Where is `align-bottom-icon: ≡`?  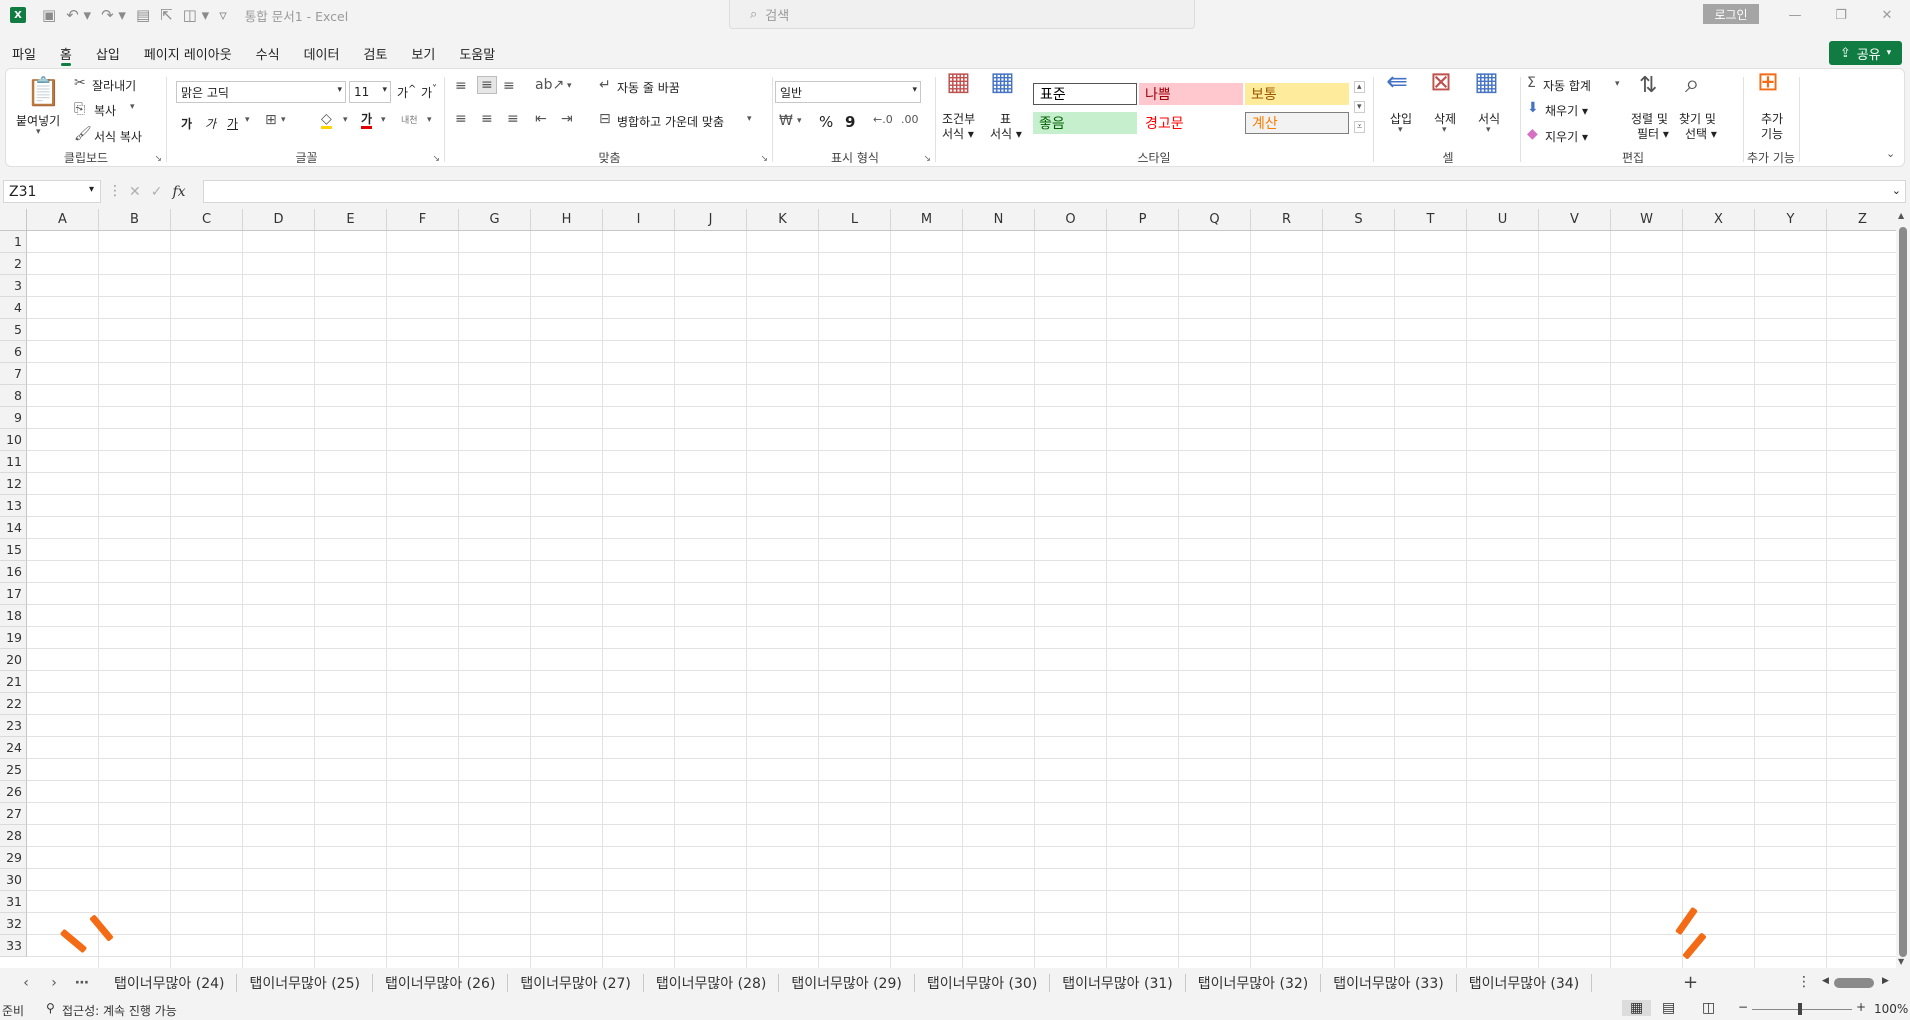
align-bottom-icon: ≡ is located at coordinates (509, 86).